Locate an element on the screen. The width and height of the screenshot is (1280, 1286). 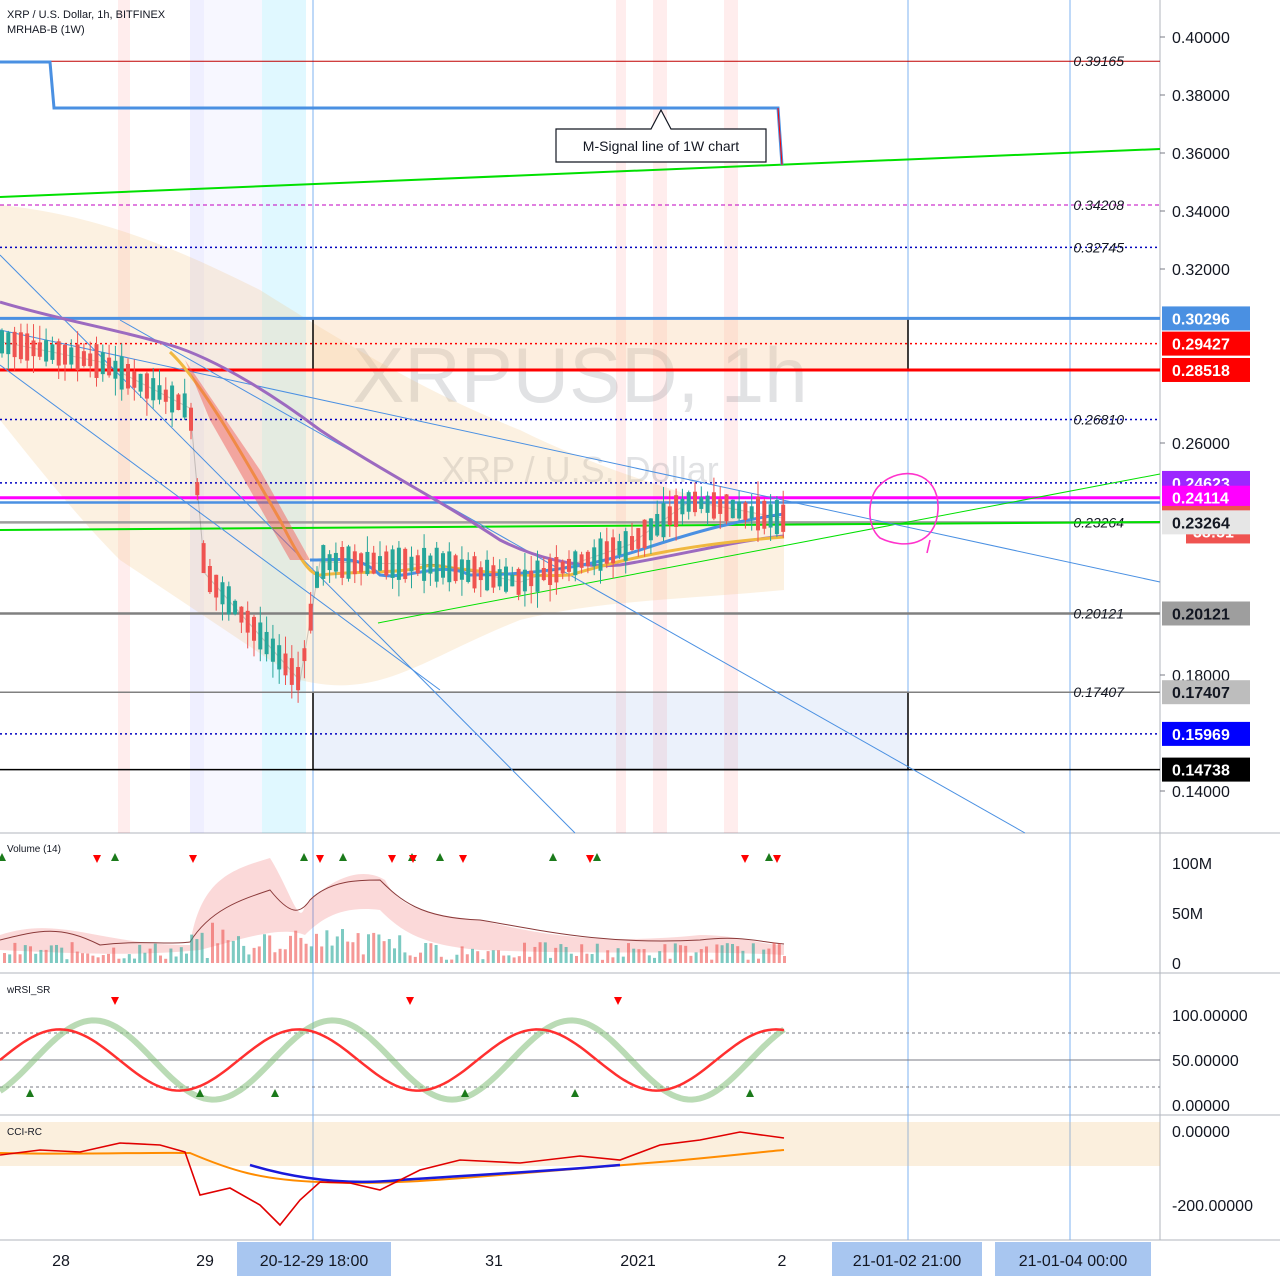
annotation-text: M-Signal line of 1W chart is located at coordinates (661, 146).